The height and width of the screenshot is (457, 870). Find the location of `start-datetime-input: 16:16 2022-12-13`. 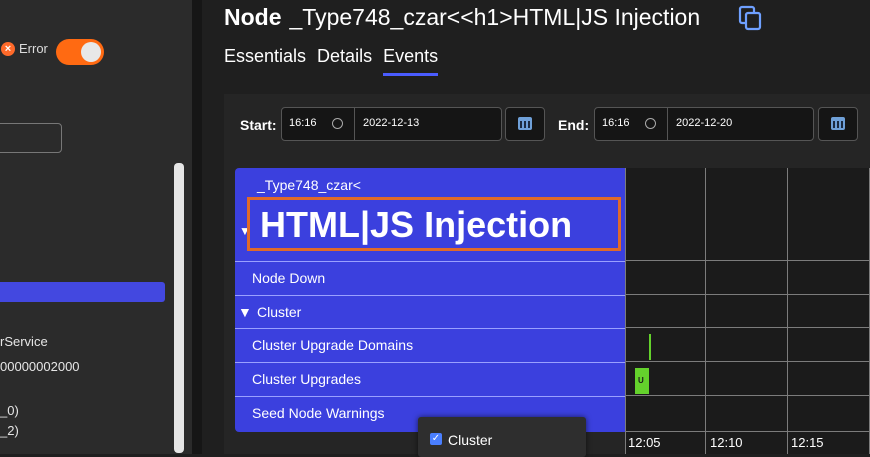

start-datetime-input: 16:16 2022-12-13 is located at coordinates (391, 124).